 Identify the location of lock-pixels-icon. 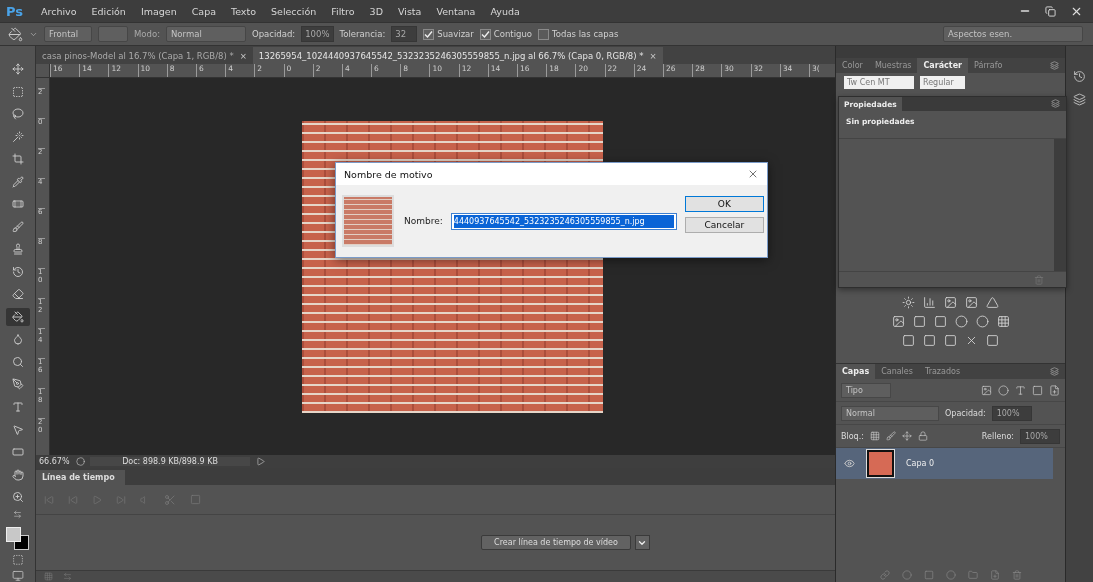
(874, 436).